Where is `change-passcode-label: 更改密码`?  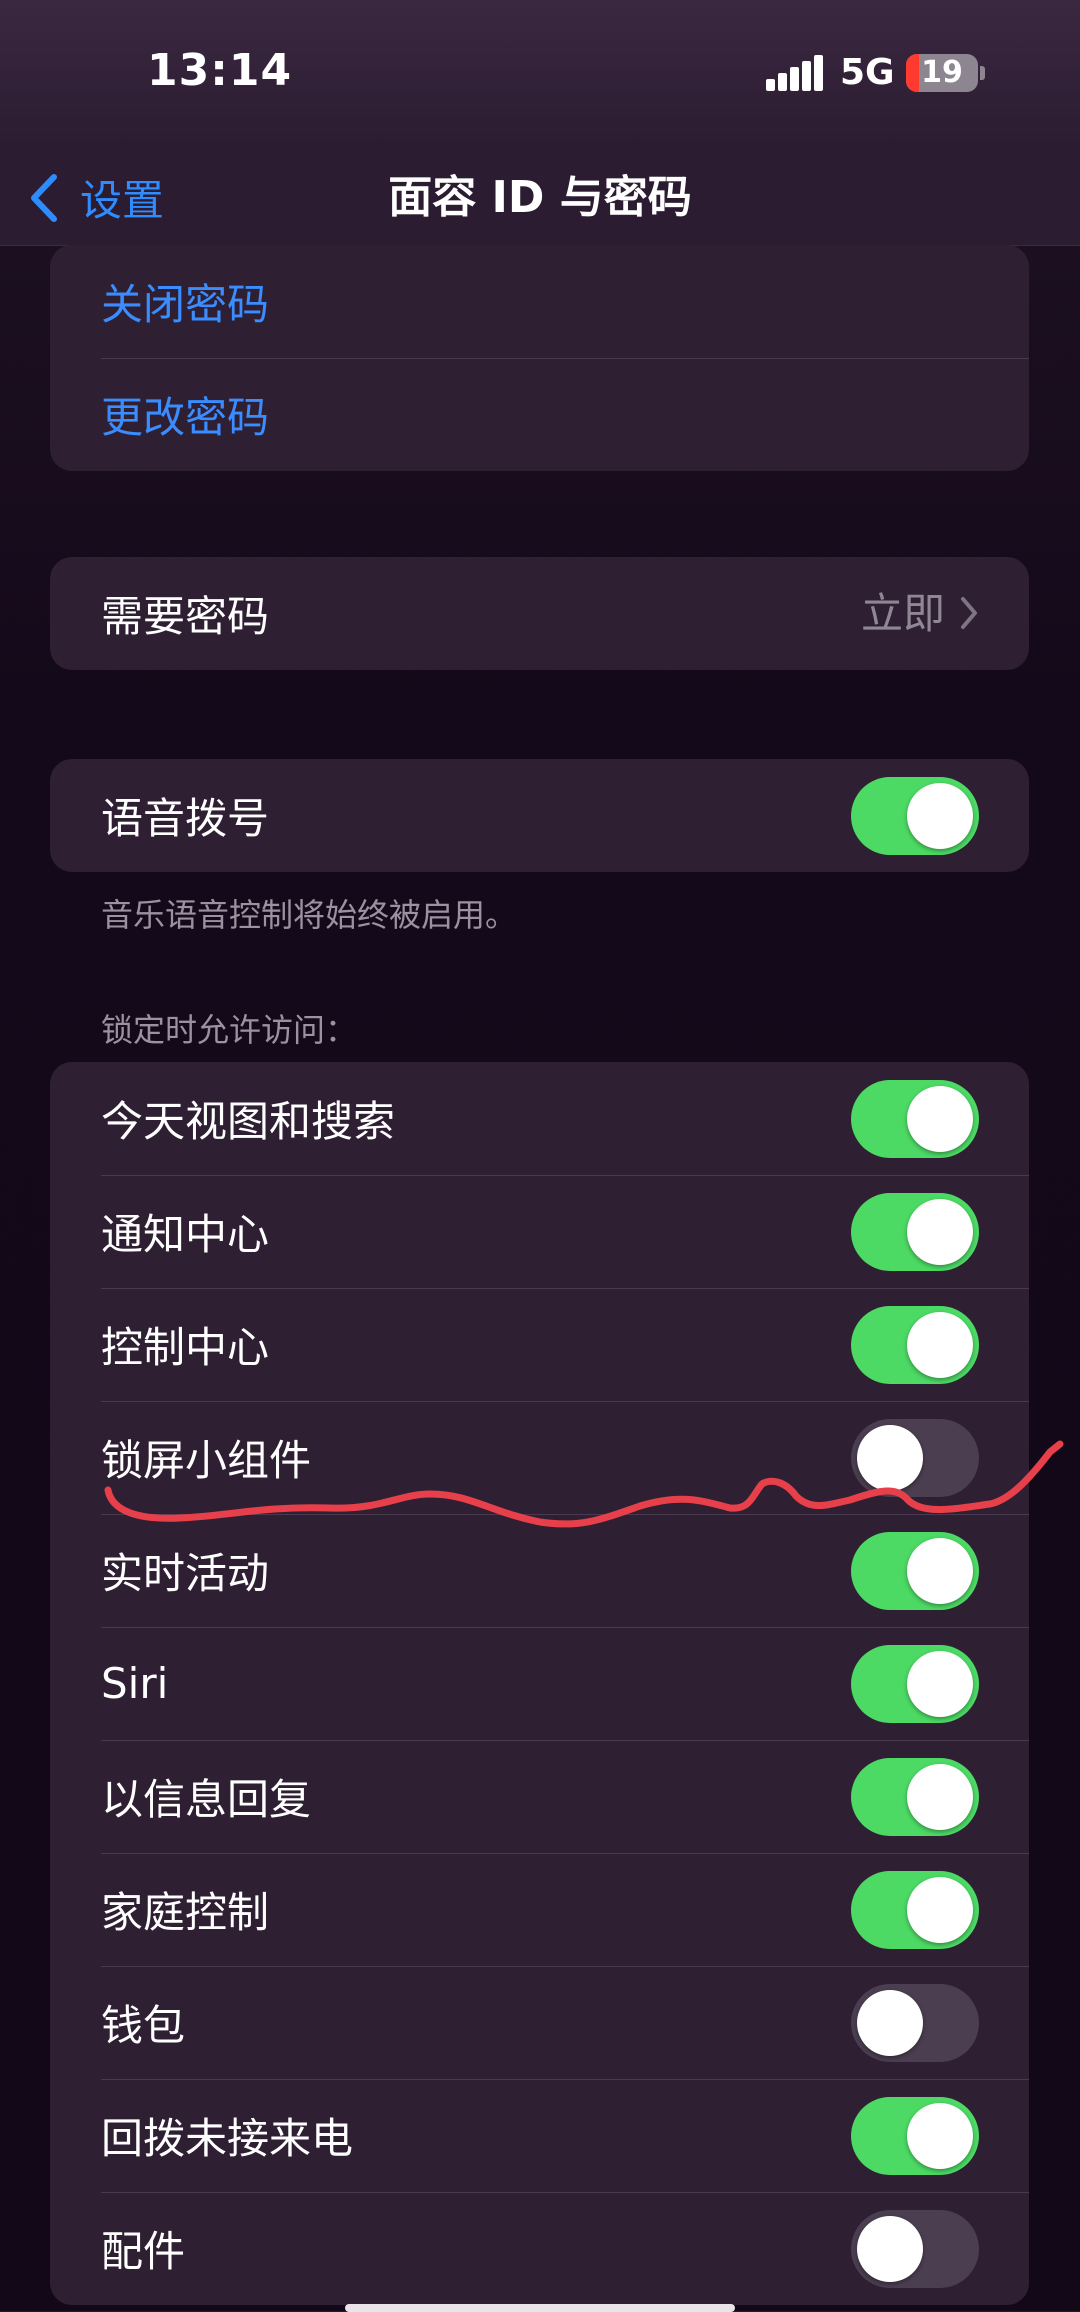
change-passcode-label: 更改密码 is located at coordinates (185, 417).